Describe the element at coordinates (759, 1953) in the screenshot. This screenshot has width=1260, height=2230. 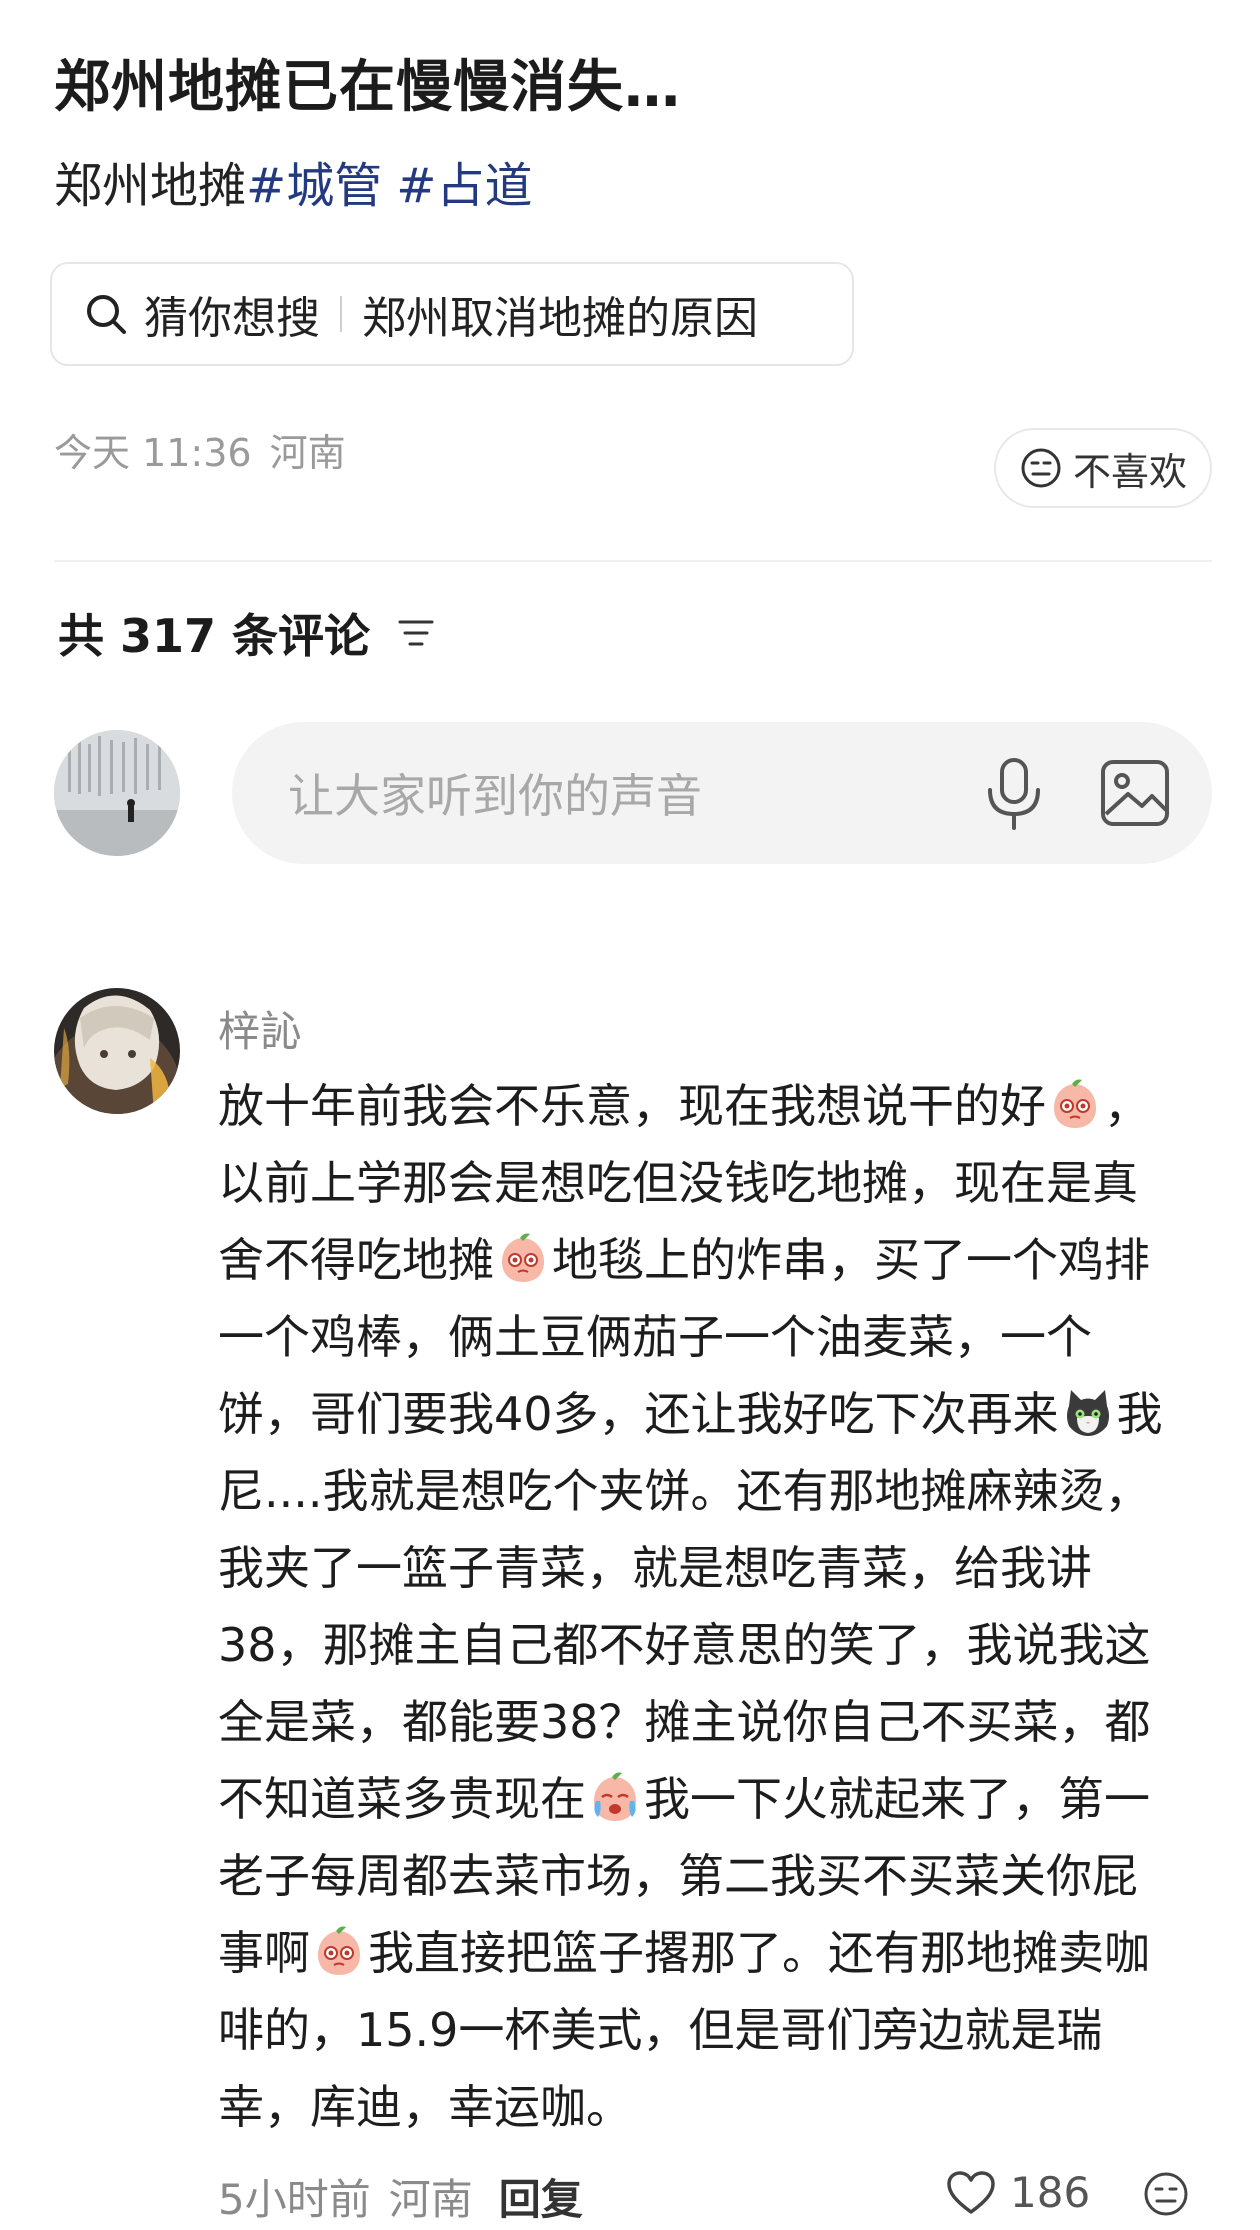
I see `comment-text-segment: 我直接把篮子撂那了。还有那地摊卖咖` at that location.